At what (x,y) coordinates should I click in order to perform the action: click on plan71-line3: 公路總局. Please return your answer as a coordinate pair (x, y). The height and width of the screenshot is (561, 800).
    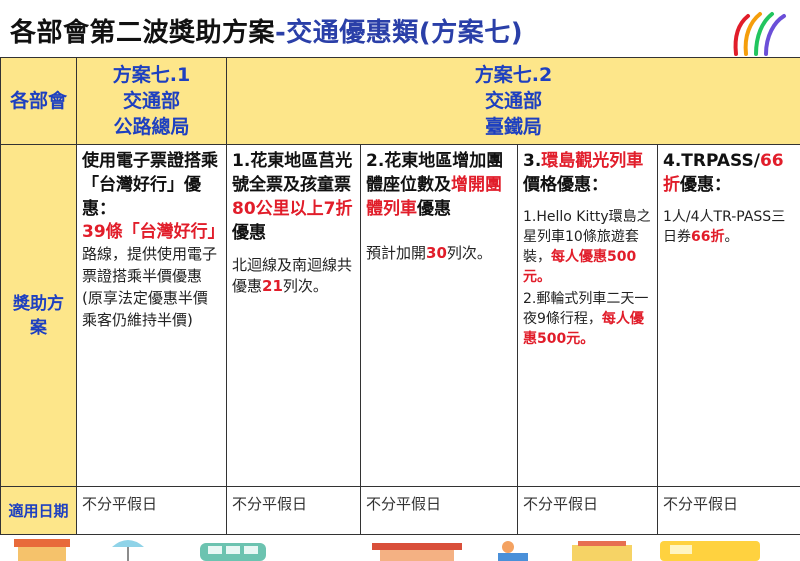
    Looking at the image, I should click on (151, 127).